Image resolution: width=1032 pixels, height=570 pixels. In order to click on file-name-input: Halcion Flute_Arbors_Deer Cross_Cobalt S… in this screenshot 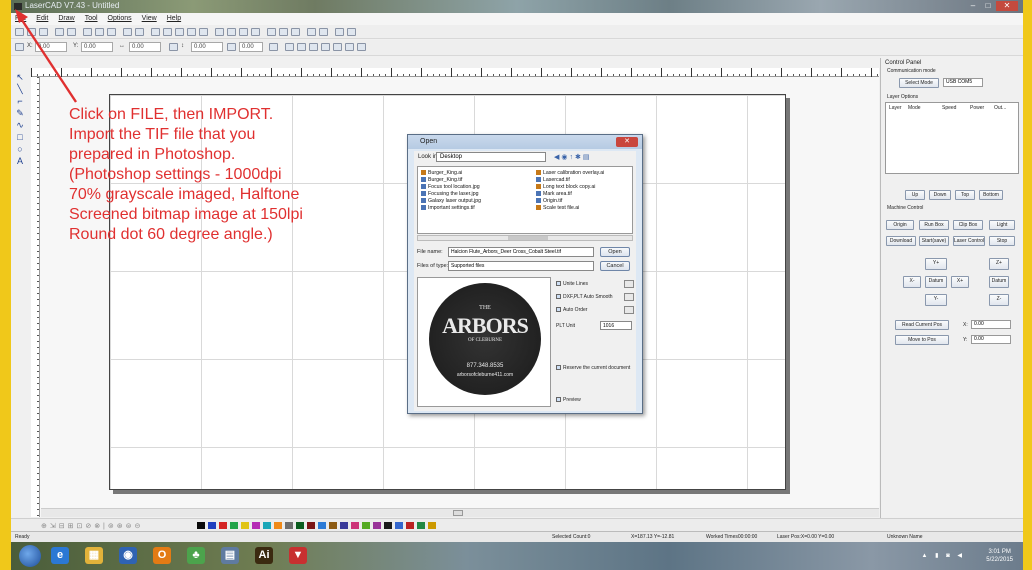, I will do `click(521, 252)`.